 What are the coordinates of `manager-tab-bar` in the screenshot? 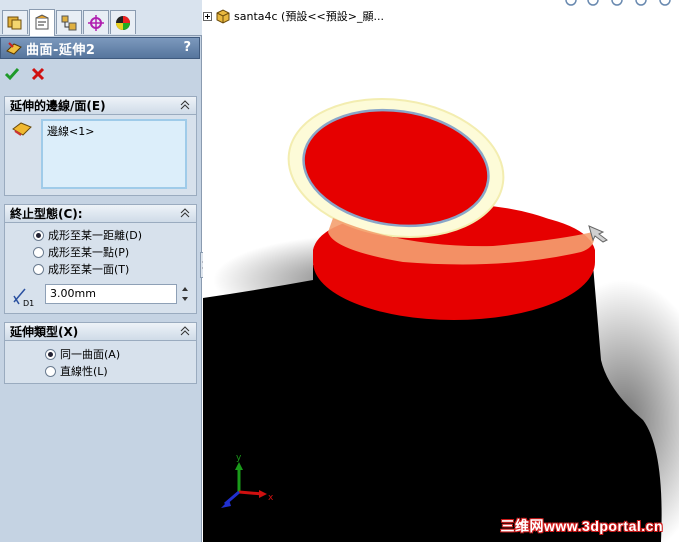 It's located at (101, 18).